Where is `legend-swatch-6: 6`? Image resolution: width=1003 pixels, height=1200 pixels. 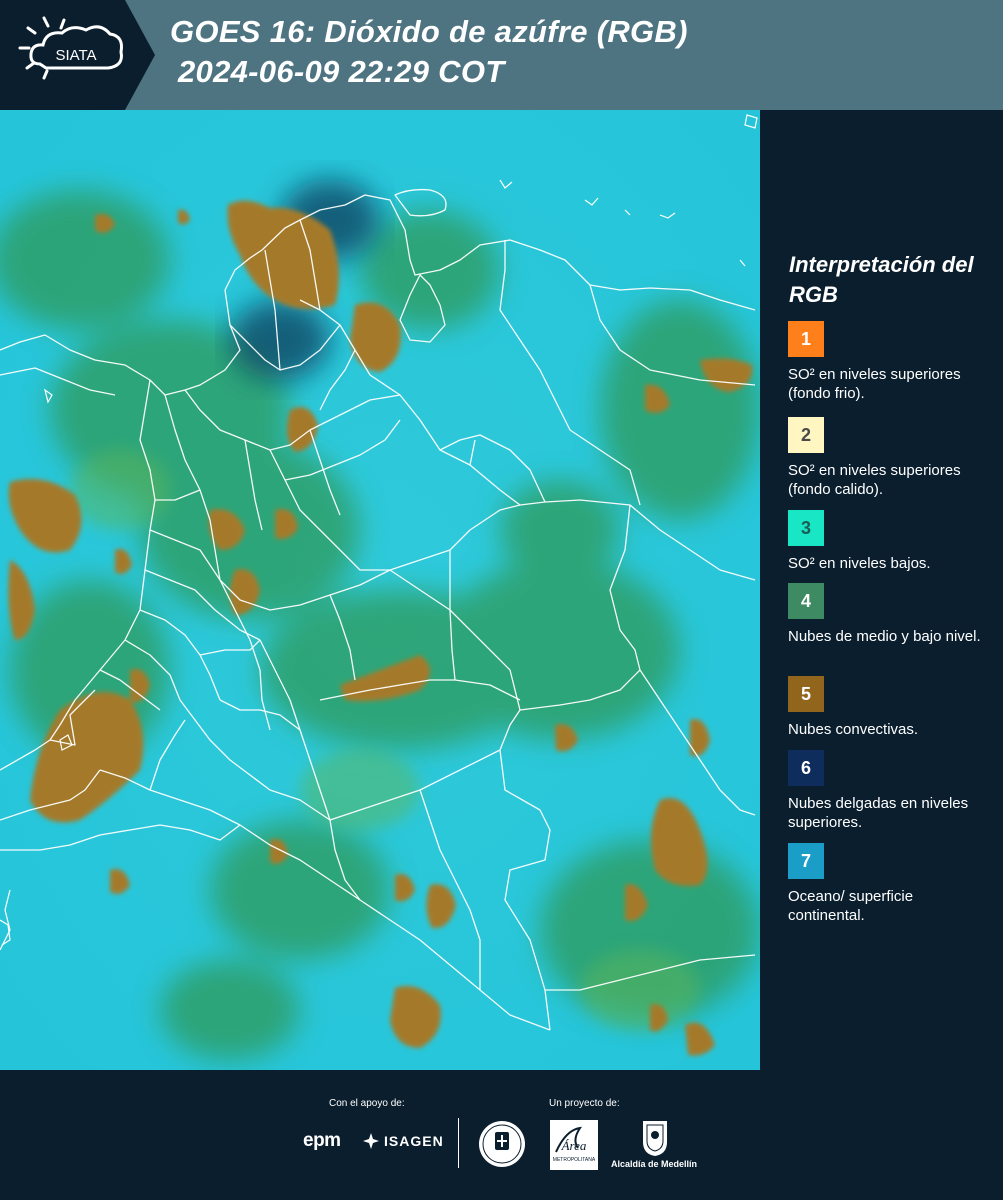 legend-swatch-6: 6 is located at coordinates (806, 768).